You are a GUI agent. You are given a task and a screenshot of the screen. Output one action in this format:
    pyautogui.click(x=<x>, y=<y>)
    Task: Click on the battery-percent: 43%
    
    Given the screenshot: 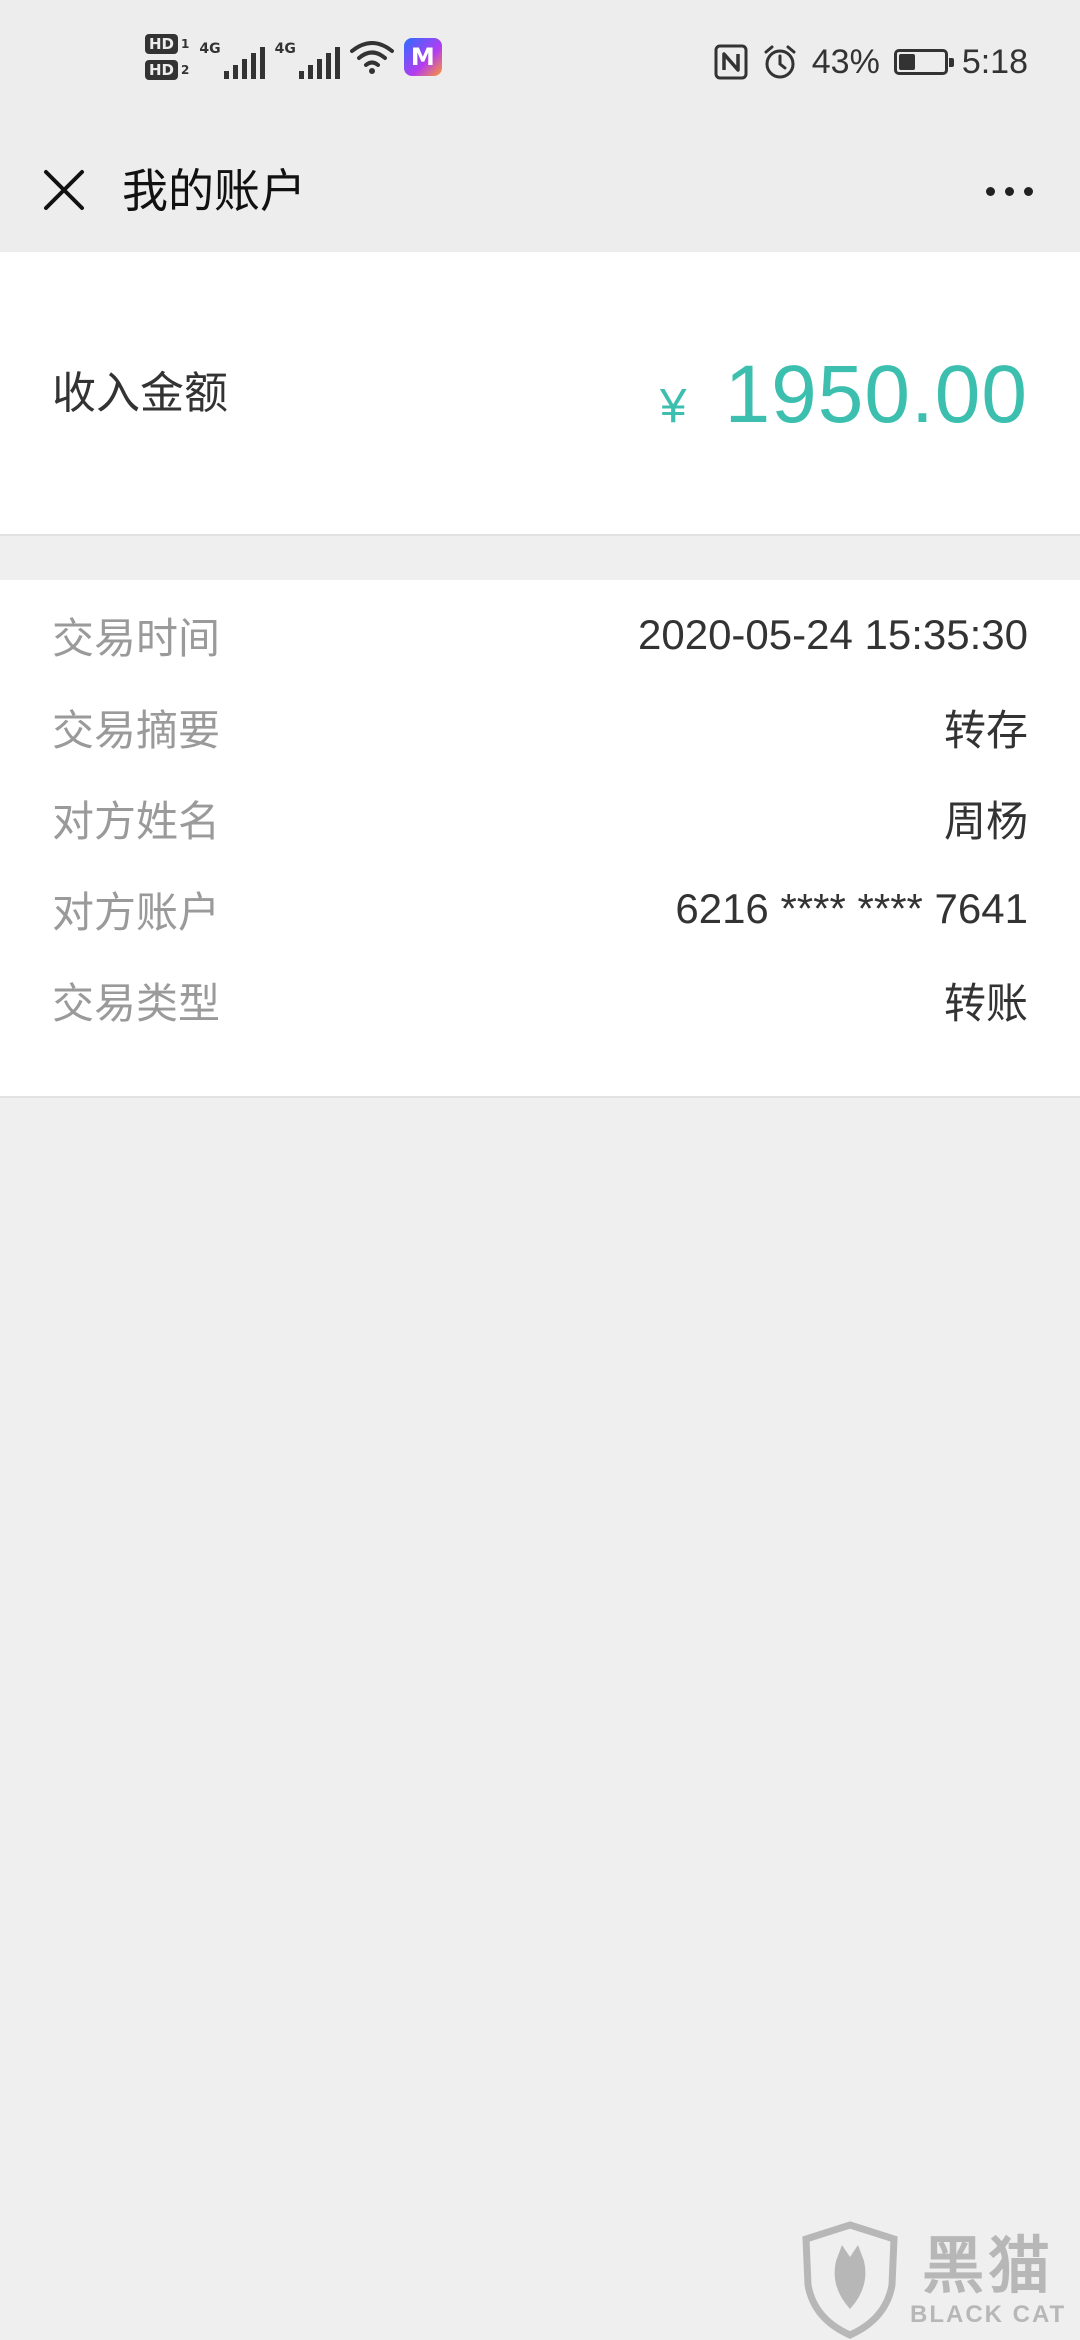 What is the action you would take?
    pyautogui.click(x=845, y=62)
    